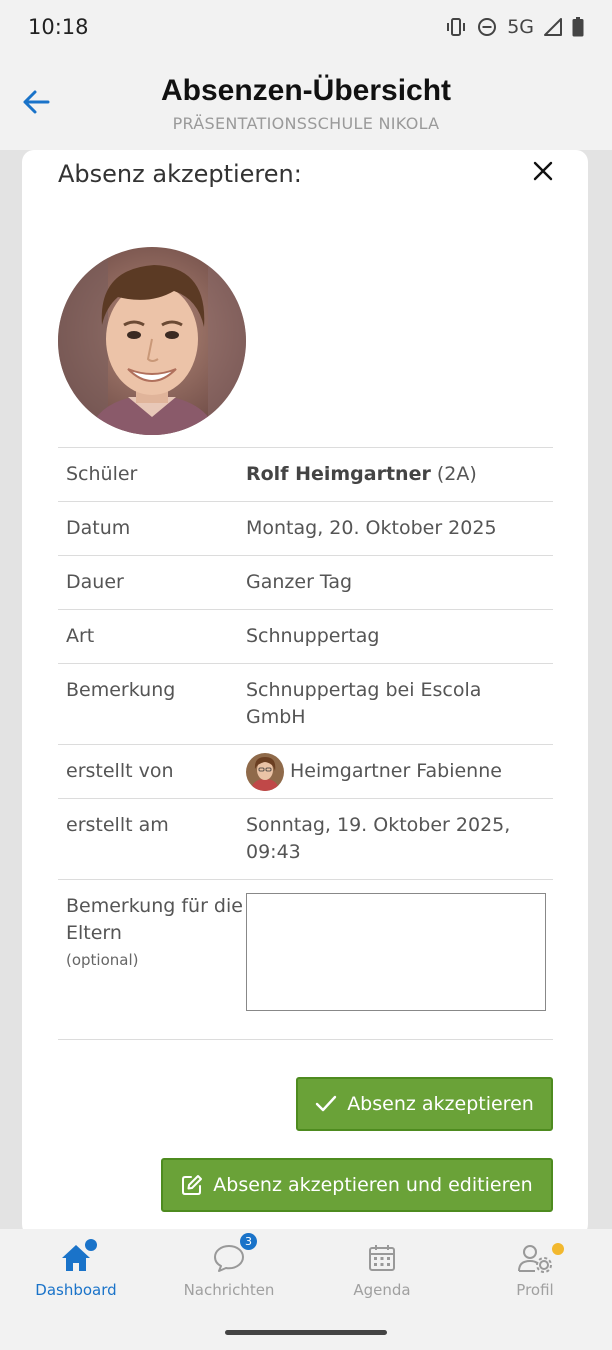 This screenshot has height=1350, width=612. I want to click on accept-absence-button: Absenz akzeptieren, so click(424, 1104).